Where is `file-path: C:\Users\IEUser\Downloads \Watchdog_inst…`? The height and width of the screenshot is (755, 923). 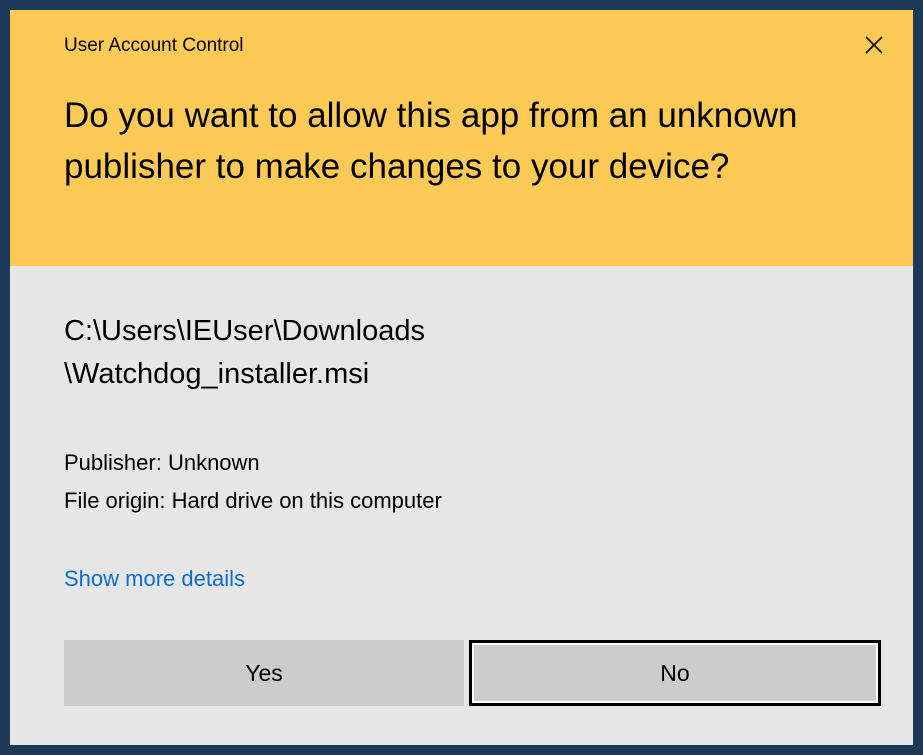 file-path: C:\Users\IEUser\Downloads \Watchdog_inst… is located at coordinates (474, 353).